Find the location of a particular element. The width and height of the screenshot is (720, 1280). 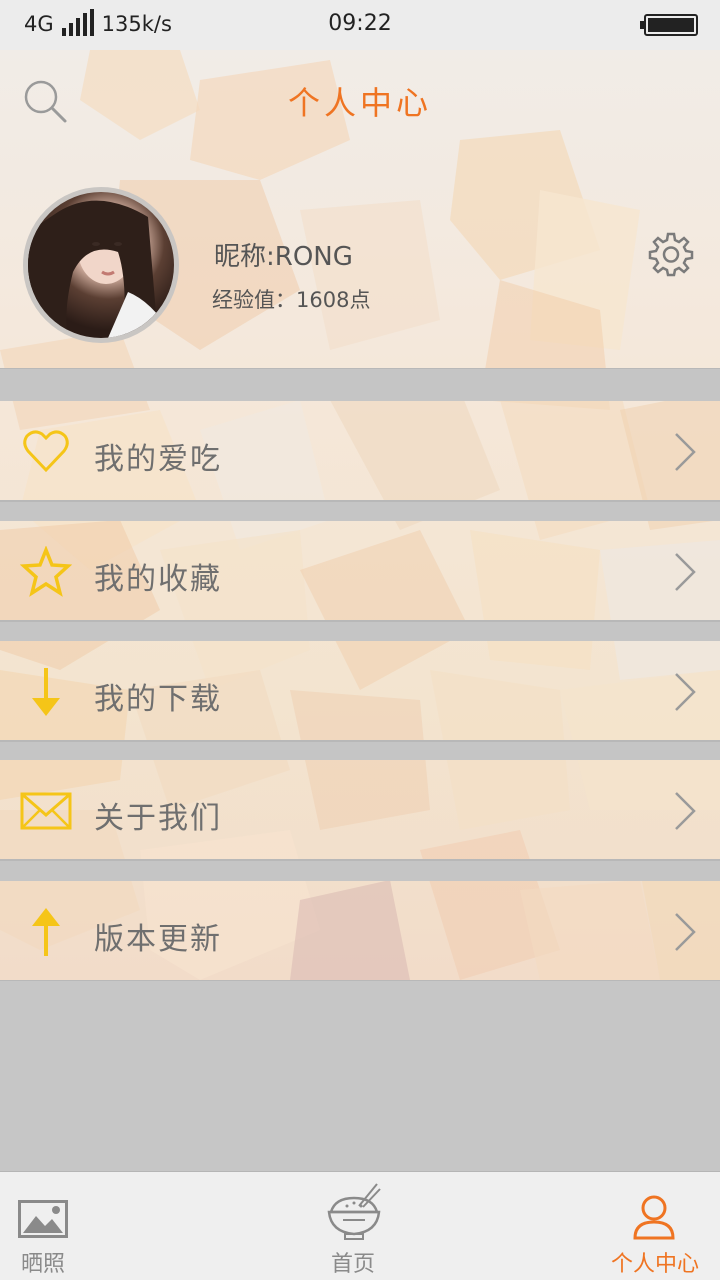

tab-profile: 个人中心 is located at coordinates (655, 1226).